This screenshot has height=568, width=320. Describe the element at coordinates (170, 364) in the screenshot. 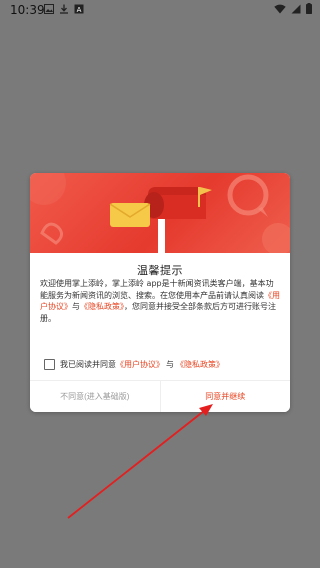

I see `agree-and-text: 与` at that location.